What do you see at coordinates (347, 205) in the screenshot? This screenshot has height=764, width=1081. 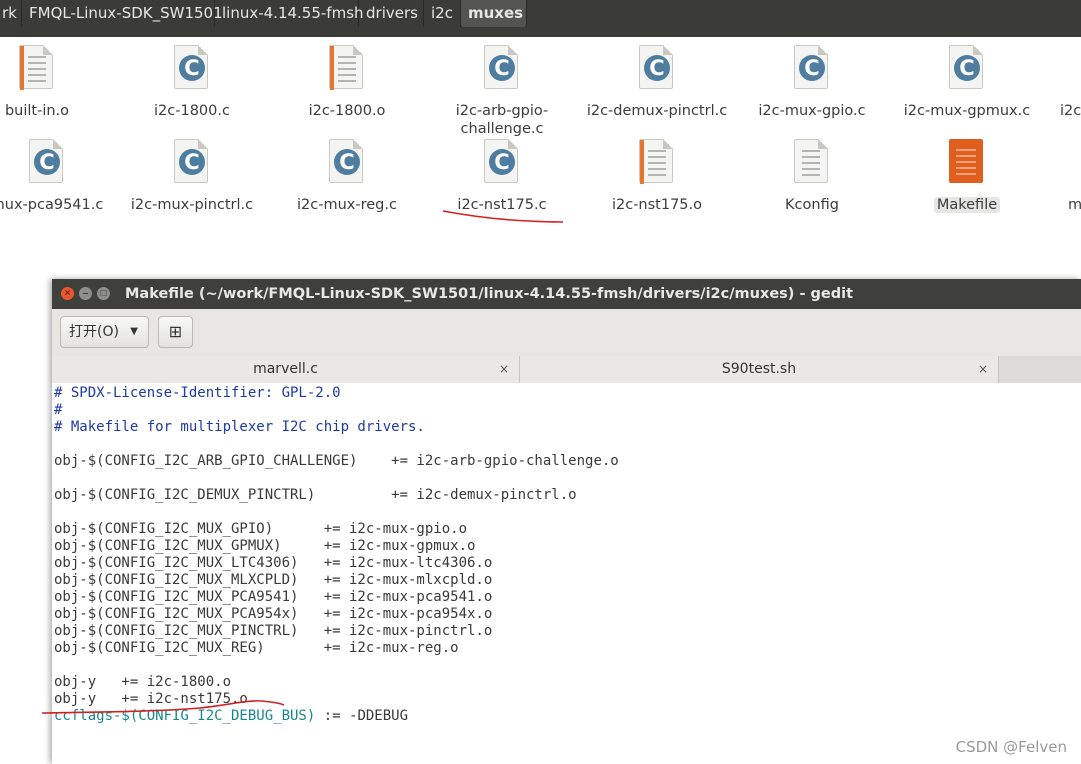 I see `file-name: i2c-mux-reg.c` at bounding box center [347, 205].